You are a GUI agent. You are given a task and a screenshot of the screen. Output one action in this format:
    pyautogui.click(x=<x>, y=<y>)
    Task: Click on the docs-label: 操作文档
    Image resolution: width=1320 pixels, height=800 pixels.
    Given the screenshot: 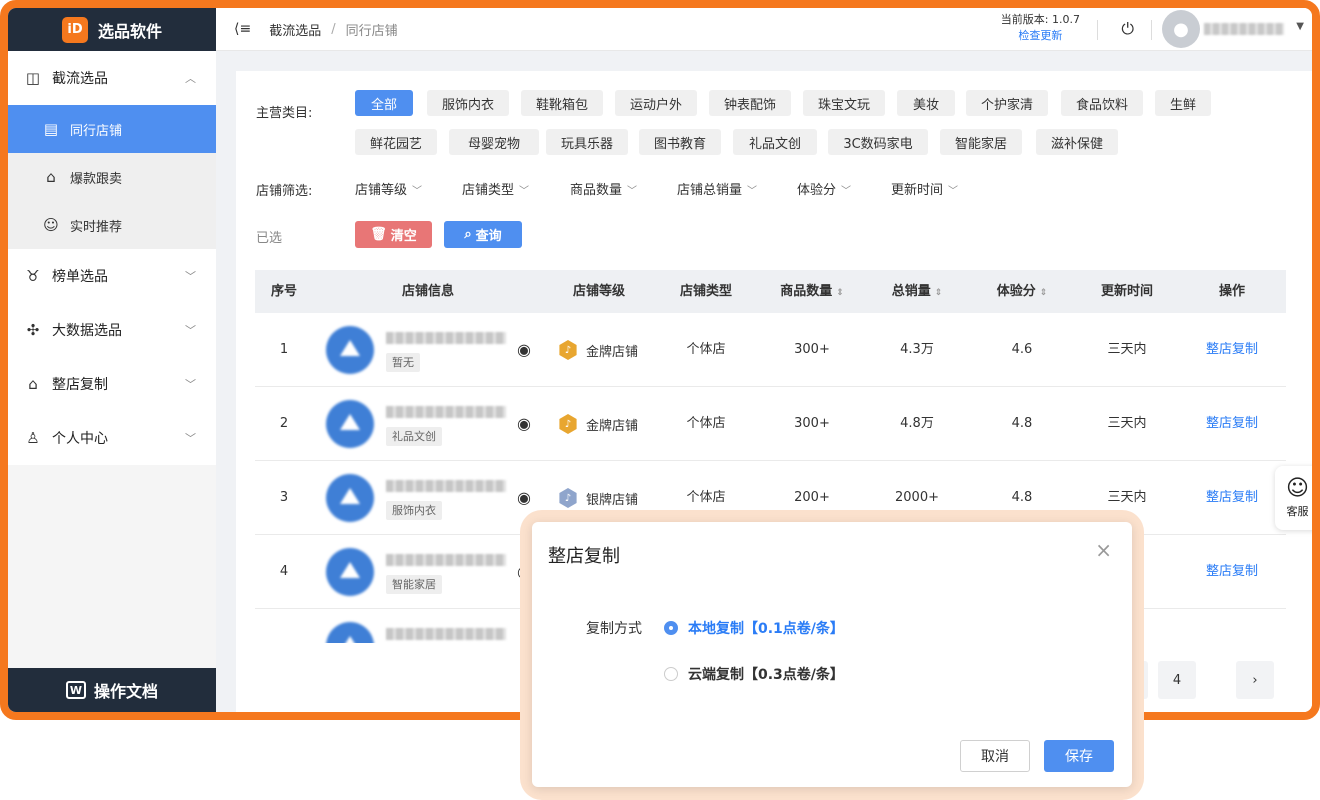 What is the action you would take?
    pyautogui.click(x=125, y=691)
    